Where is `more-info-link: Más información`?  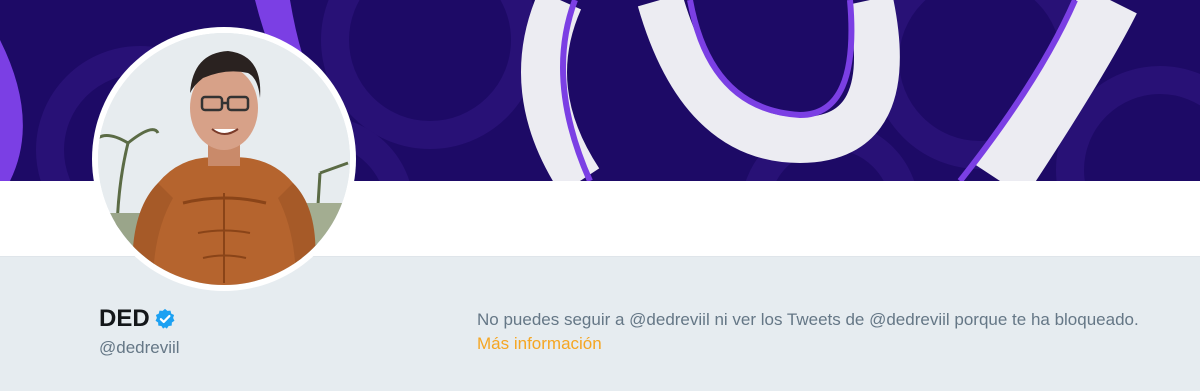 more-info-link: Más información is located at coordinates (539, 344).